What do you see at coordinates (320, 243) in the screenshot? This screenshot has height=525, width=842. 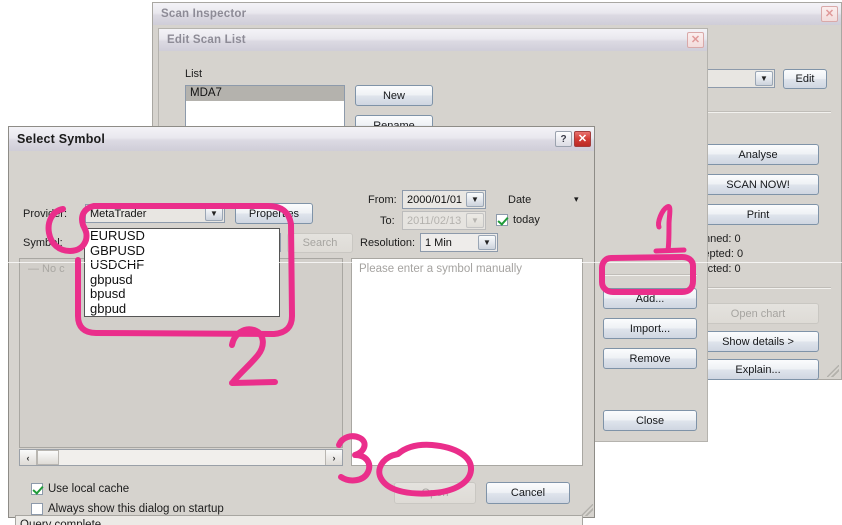 I see `search-button: Search` at bounding box center [320, 243].